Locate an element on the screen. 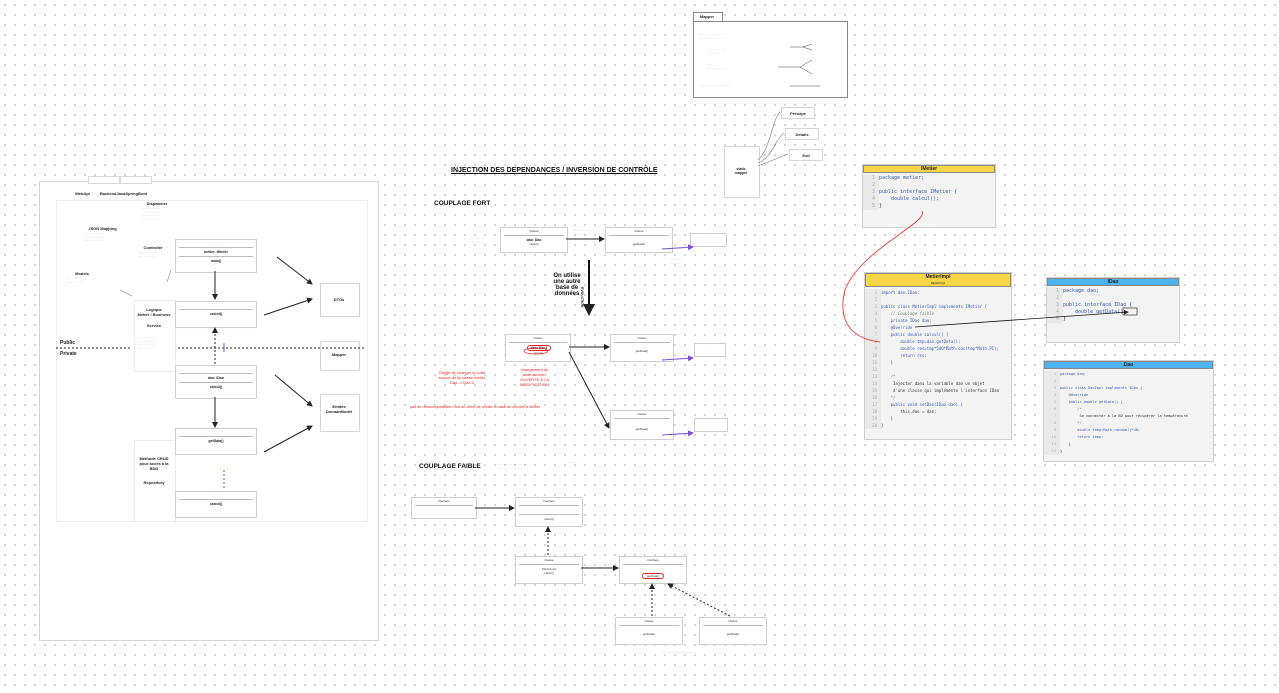 This screenshot has width=1279, height=693. code-line: 4 double calcul(); is located at coordinates (929, 199).